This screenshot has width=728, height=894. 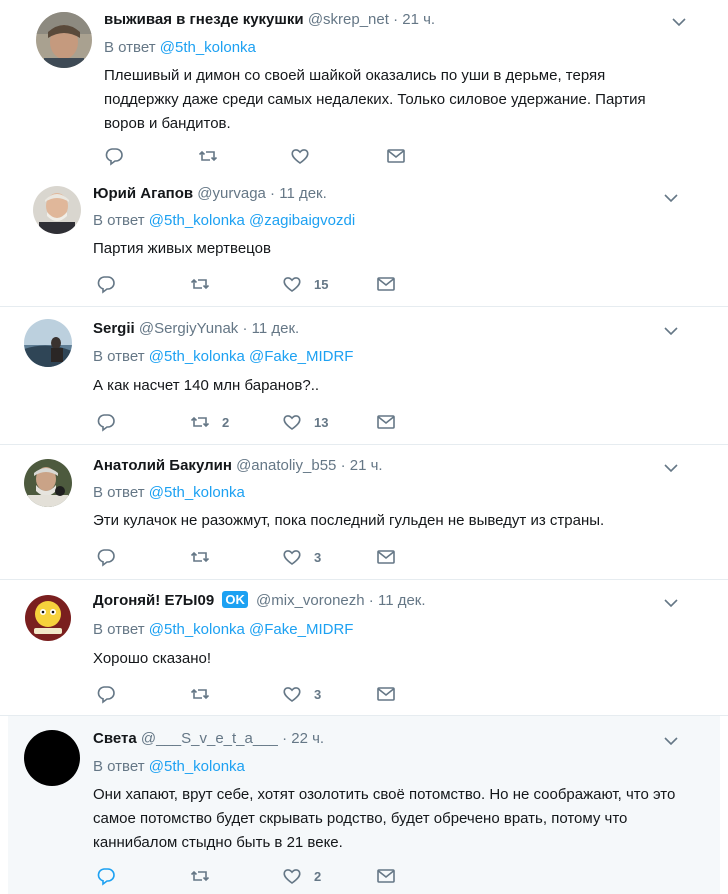 I want to click on tweet-actions: 15, so click(x=256, y=284).